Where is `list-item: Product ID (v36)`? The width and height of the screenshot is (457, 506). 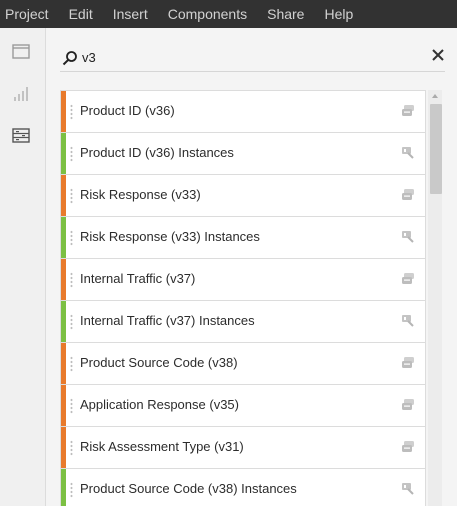 list-item: Product ID (v36) is located at coordinates (243, 111).